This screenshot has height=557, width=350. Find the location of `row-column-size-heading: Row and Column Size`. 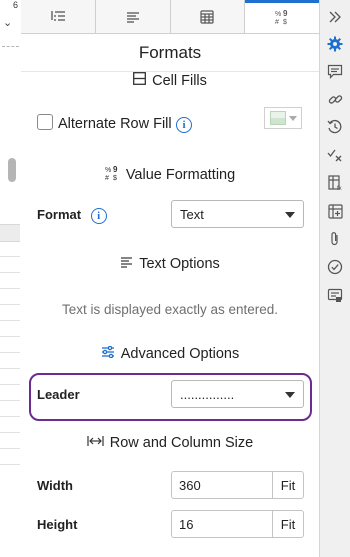

row-column-size-heading: Row and Column Size is located at coordinates (170, 443).